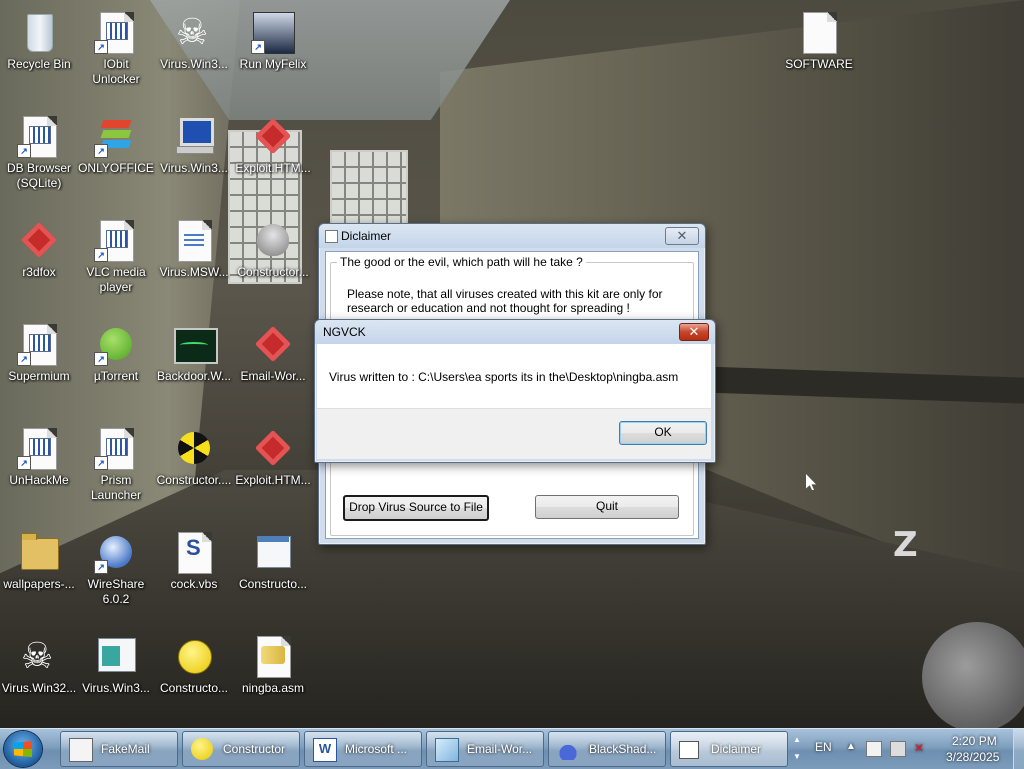  What do you see at coordinates (663, 433) in the screenshot?
I see `ok-button: OK` at bounding box center [663, 433].